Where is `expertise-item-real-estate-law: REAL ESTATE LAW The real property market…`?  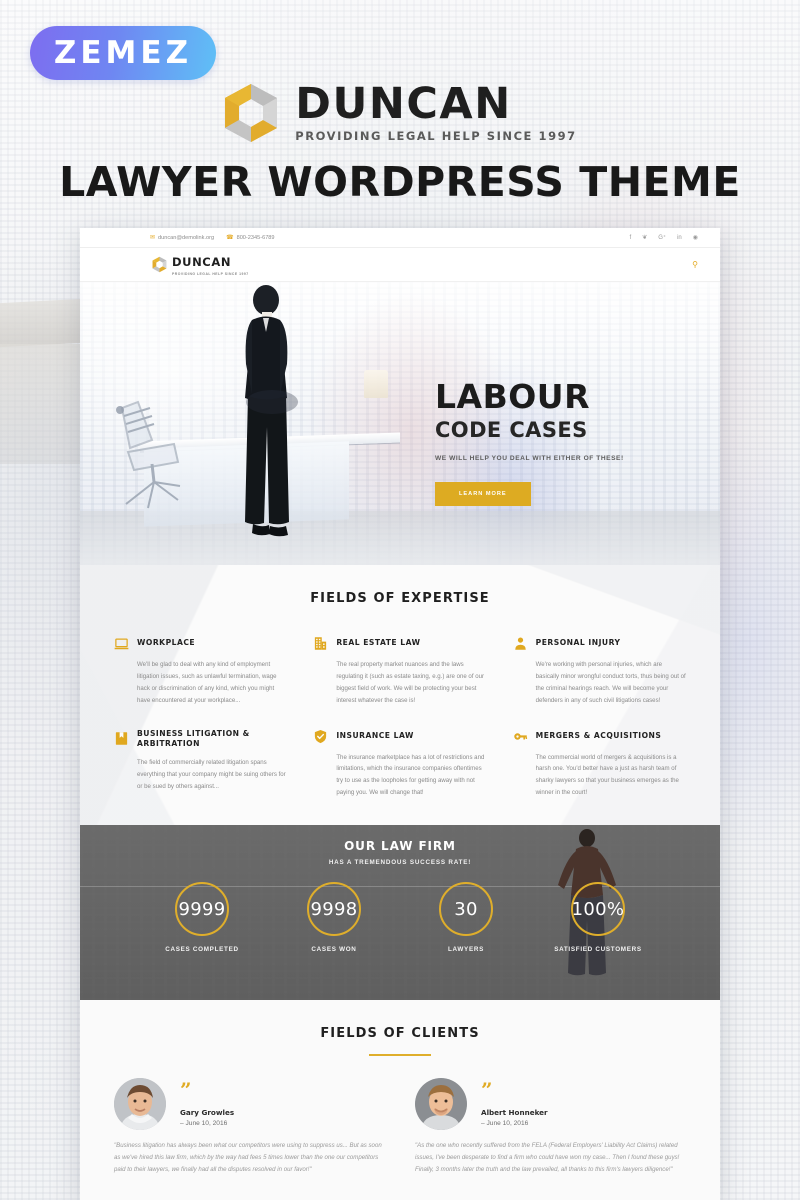
expertise-item-real-estate-law: REAL ESTATE LAW The real property market… is located at coordinates (399, 671).